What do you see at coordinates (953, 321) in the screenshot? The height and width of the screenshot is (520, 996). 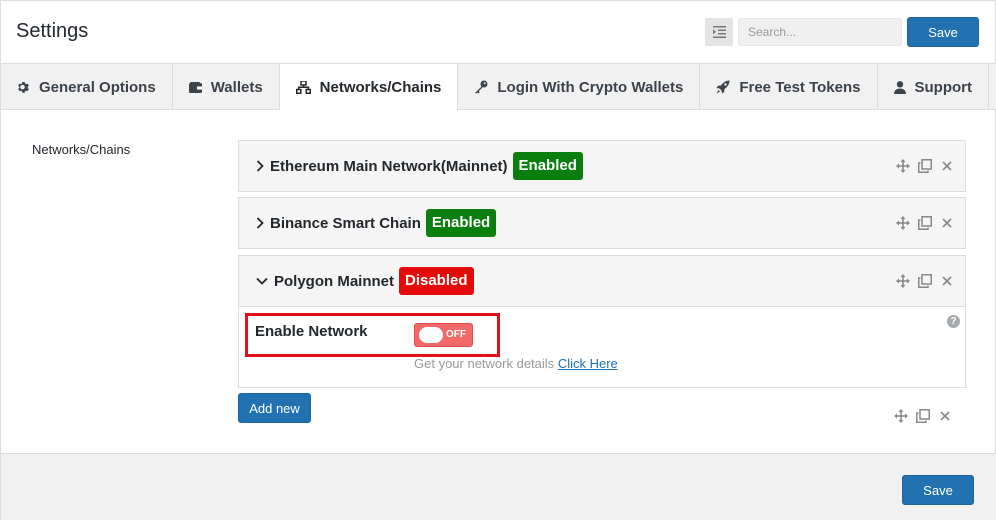 I see `help-icon: ?` at bounding box center [953, 321].